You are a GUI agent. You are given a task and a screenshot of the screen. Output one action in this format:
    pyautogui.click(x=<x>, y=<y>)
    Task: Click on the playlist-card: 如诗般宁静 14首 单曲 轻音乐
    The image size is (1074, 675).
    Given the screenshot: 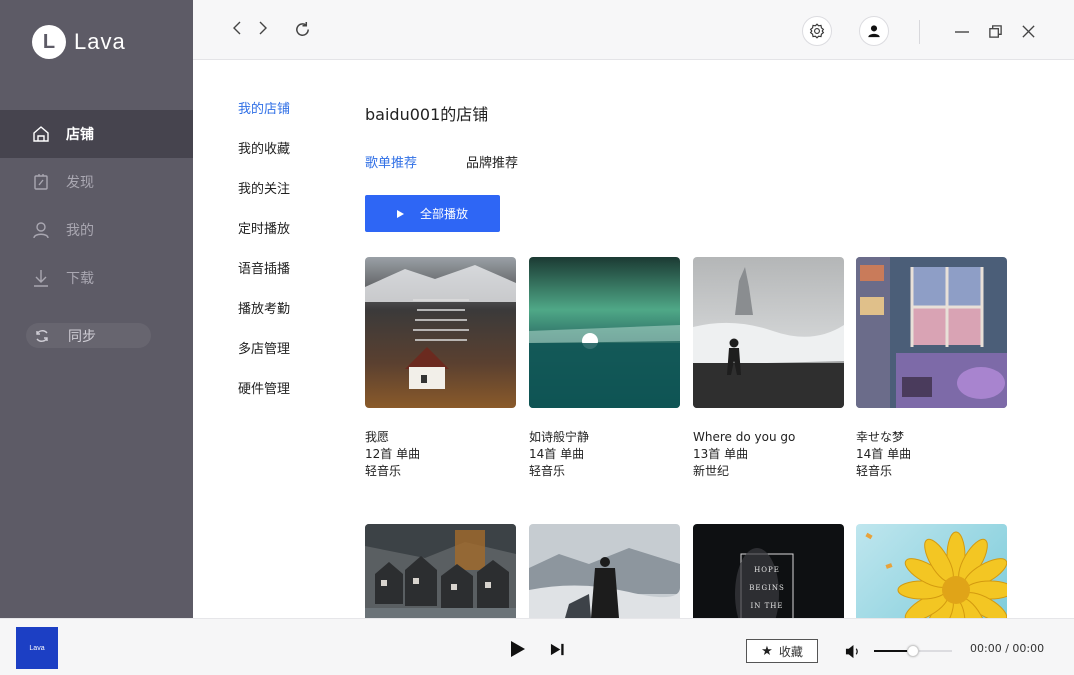 What is the action you would take?
    pyautogui.click(x=604, y=368)
    